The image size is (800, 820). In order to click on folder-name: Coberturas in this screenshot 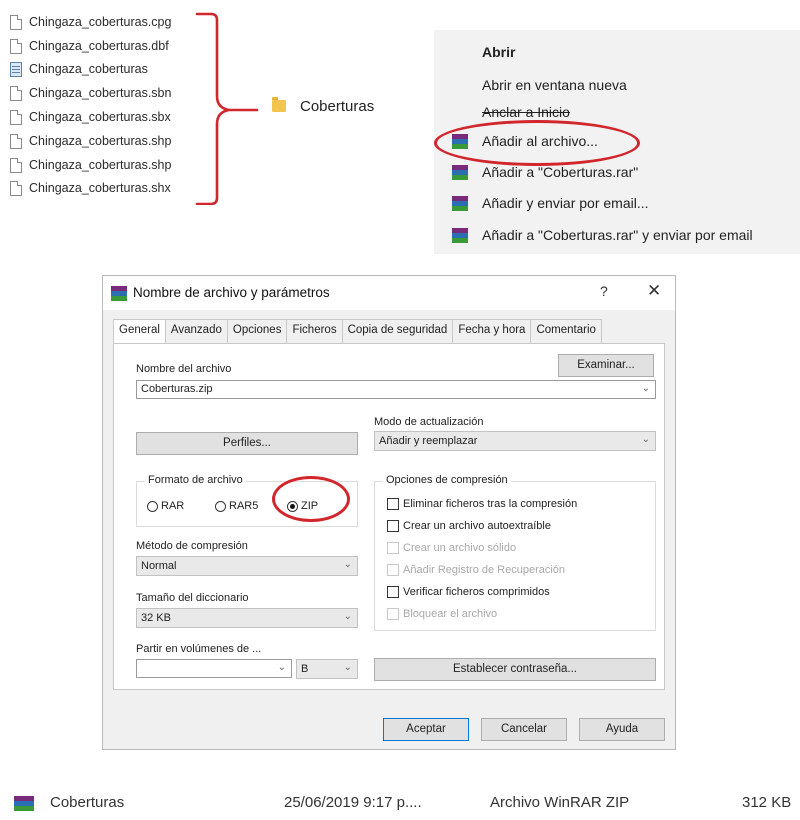, I will do `click(337, 106)`.